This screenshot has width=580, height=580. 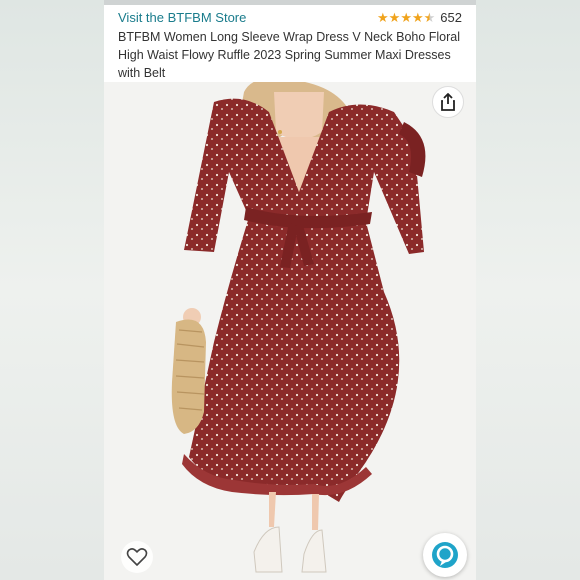 I want to click on share-icon, so click(x=448, y=102).